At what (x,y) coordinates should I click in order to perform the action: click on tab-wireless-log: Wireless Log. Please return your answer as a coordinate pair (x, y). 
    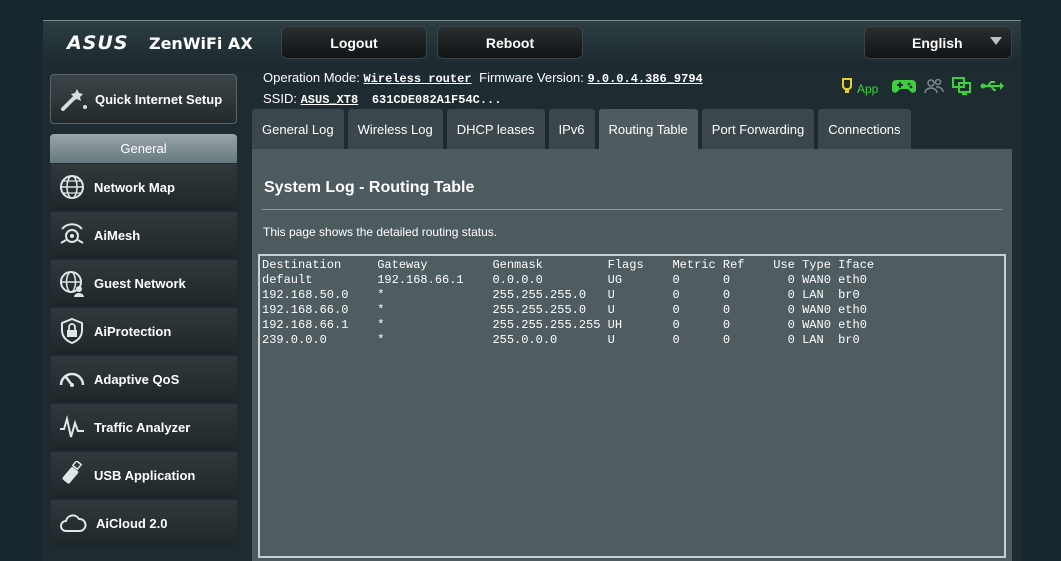
    Looking at the image, I should click on (395, 129).